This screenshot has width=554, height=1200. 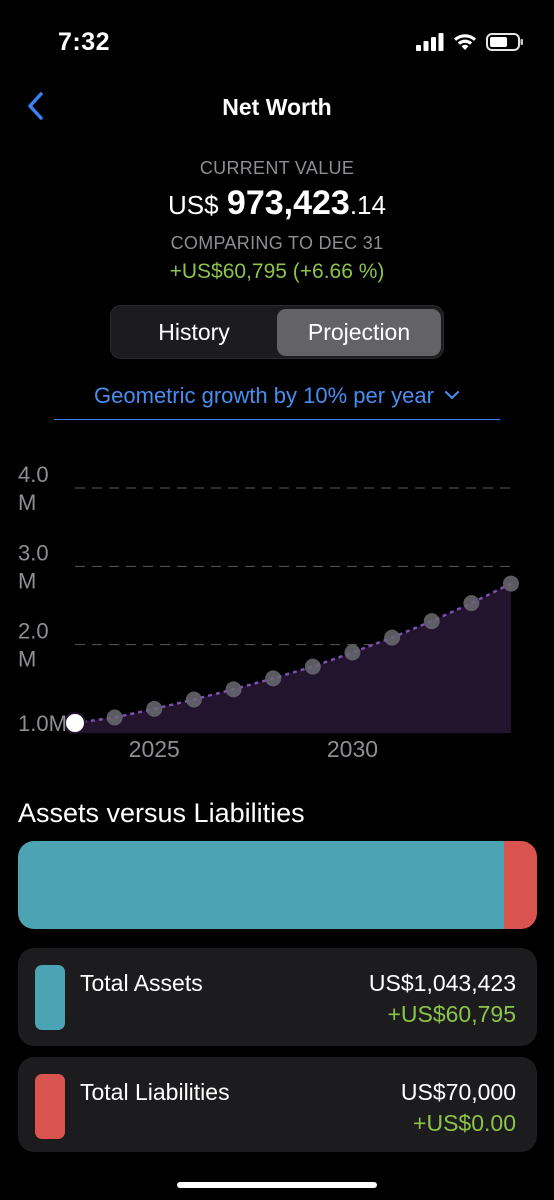 I want to click on x-tick-label: 2025, so click(x=154, y=749).